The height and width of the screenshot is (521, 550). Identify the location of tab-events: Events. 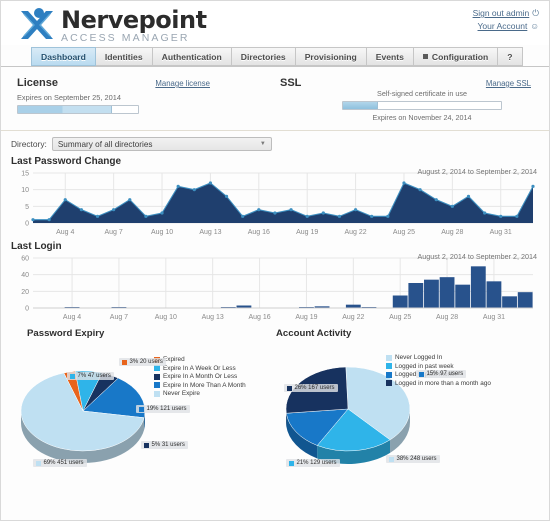
(390, 56).